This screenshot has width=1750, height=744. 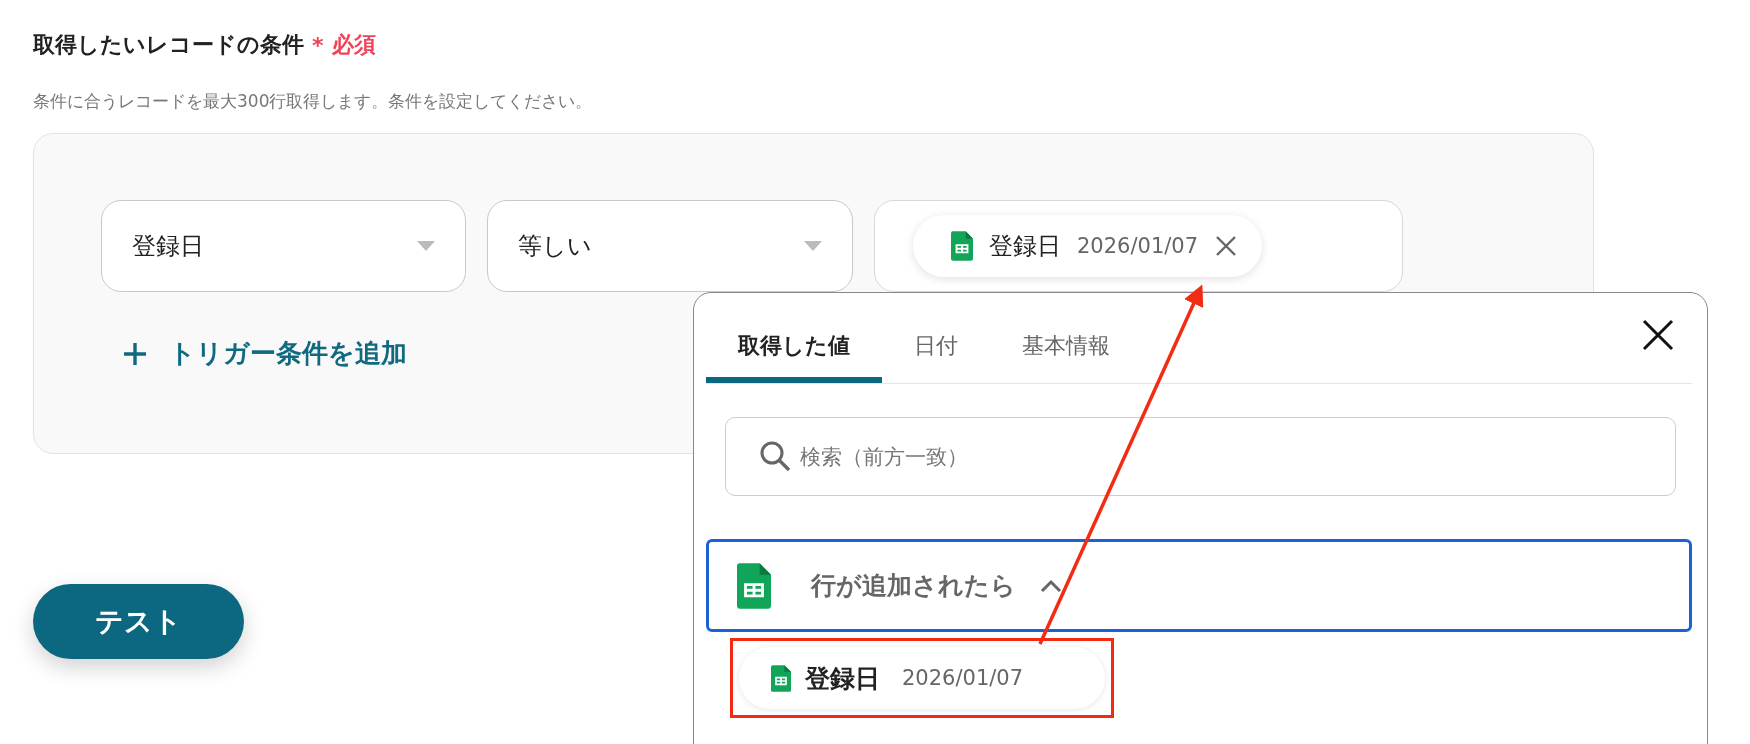 I want to click on required-label: 必須, so click(x=353, y=45).